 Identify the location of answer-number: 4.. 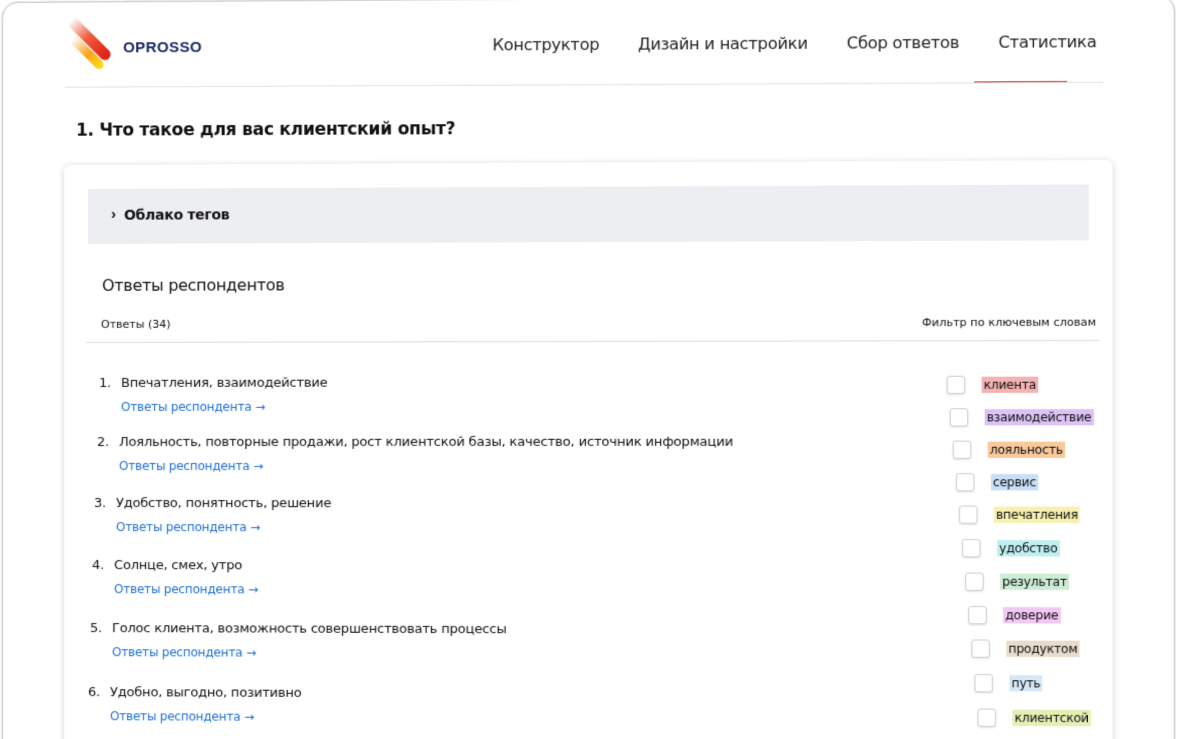
(103, 565).